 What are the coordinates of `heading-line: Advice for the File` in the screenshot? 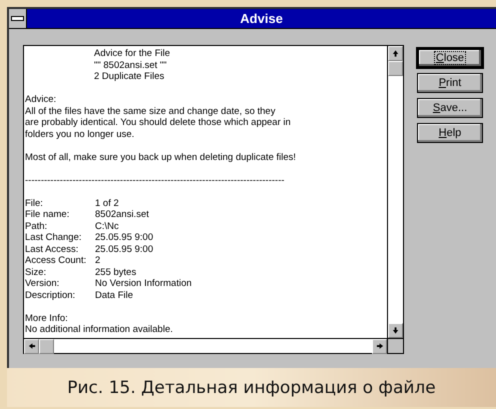 It's located at (132, 54).